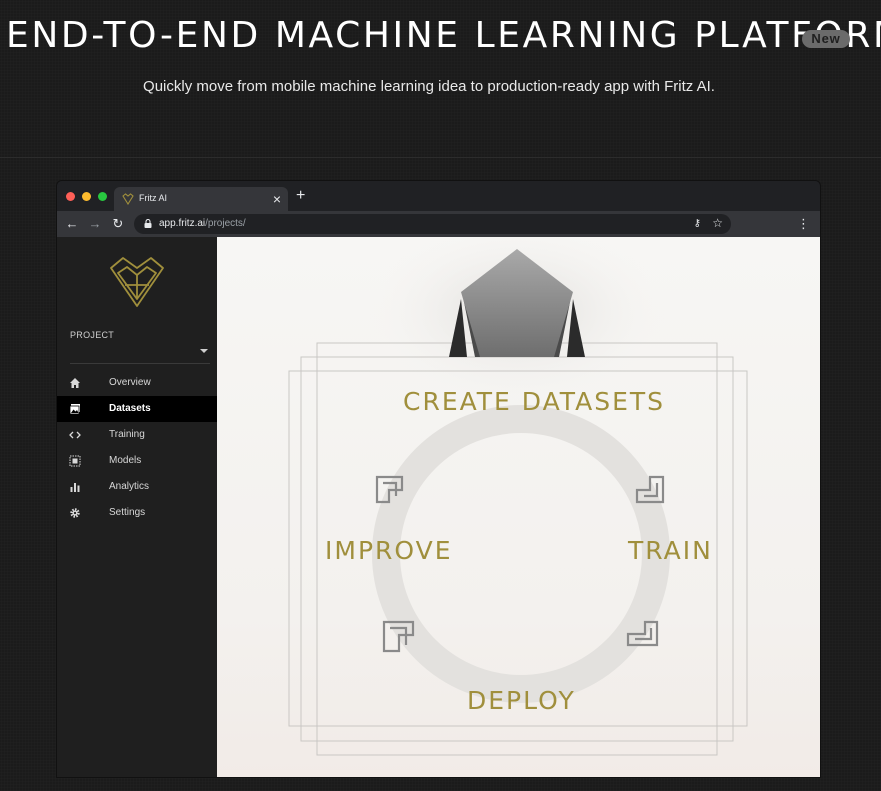 Image resolution: width=881 pixels, height=791 pixels. Describe the element at coordinates (826, 39) in the screenshot. I see `new-badge: New` at that location.